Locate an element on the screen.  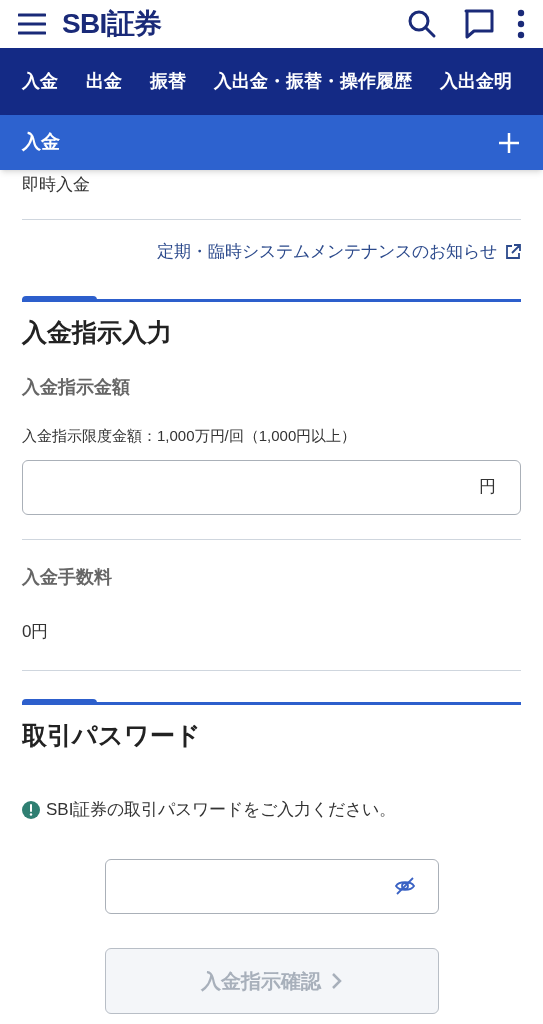
eye-slash-icon is located at coordinates (404, 886).